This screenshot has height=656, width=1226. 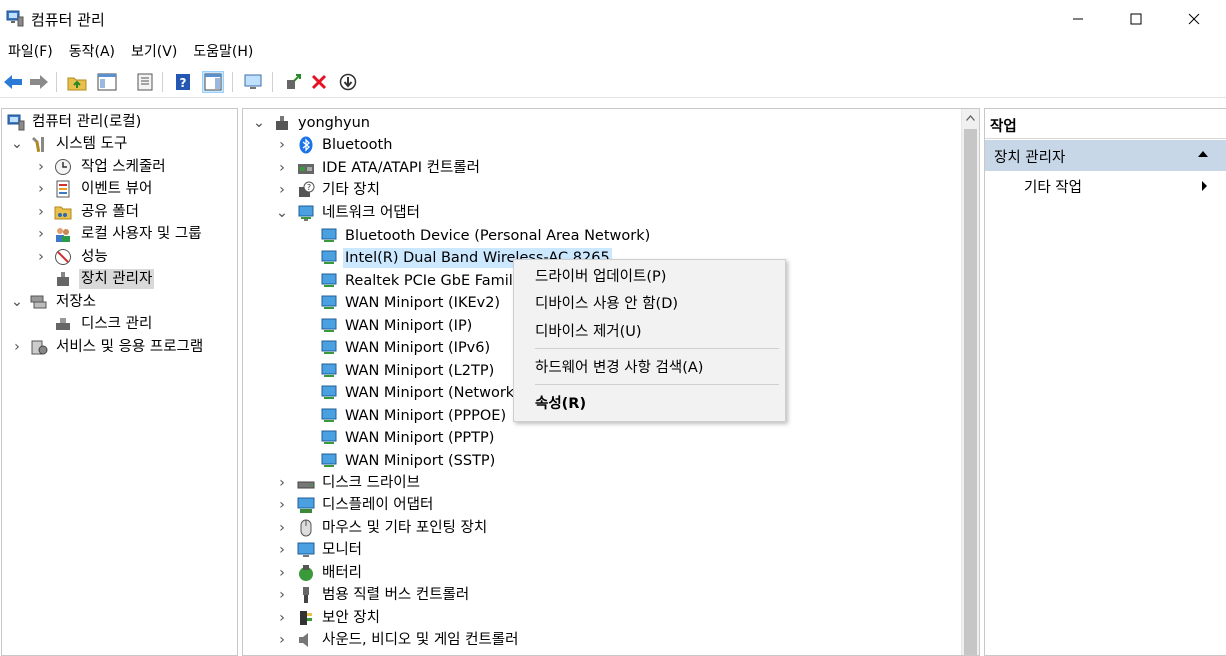 I want to click on ctx-disable-device: 디바이스 사용 안 함(D), so click(x=649, y=304).